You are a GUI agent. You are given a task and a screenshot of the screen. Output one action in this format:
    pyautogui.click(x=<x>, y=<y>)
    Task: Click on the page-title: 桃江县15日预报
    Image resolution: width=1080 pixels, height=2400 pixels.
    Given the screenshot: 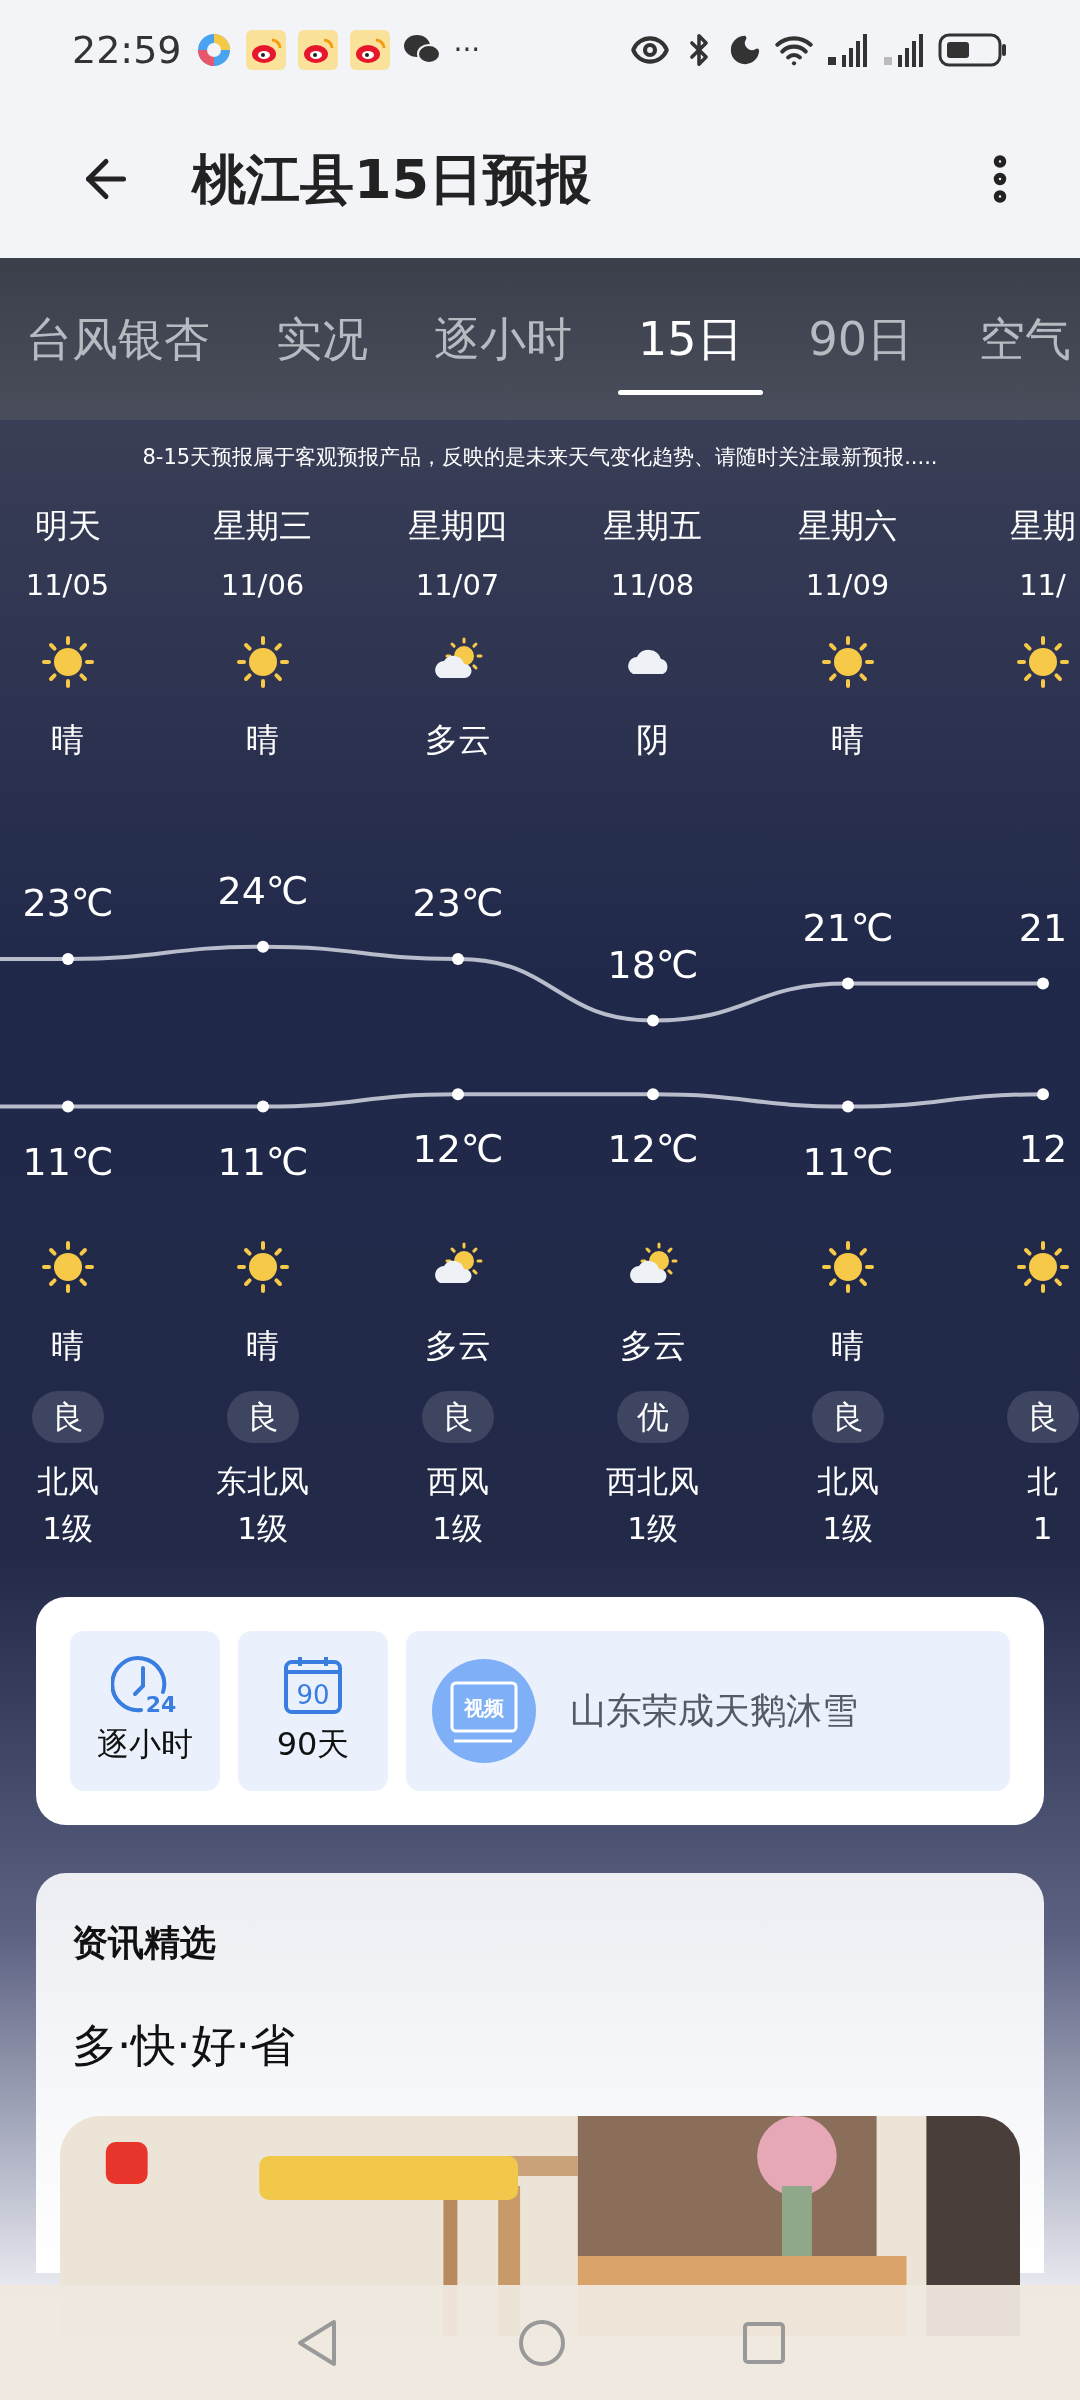 What is the action you would take?
    pyautogui.click(x=392, y=179)
    